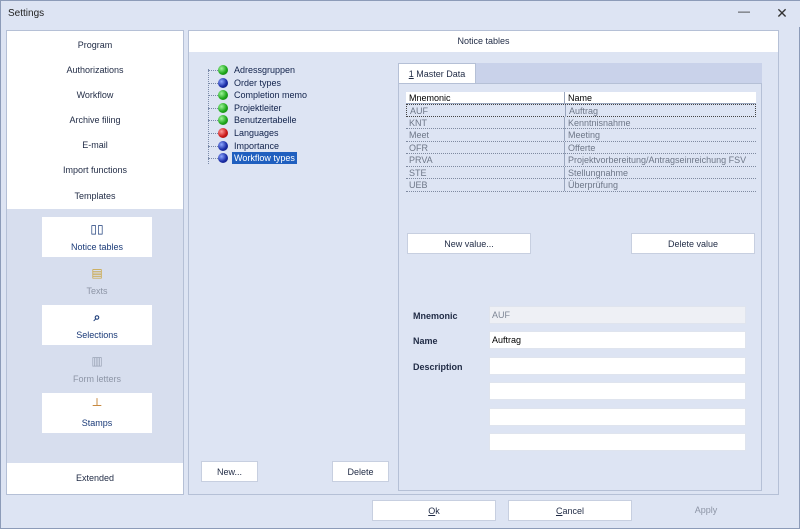 The height and width of the screenshot is (529, 800). I want to click on mnemonic-label: Mnemonic, so click(435, 316).